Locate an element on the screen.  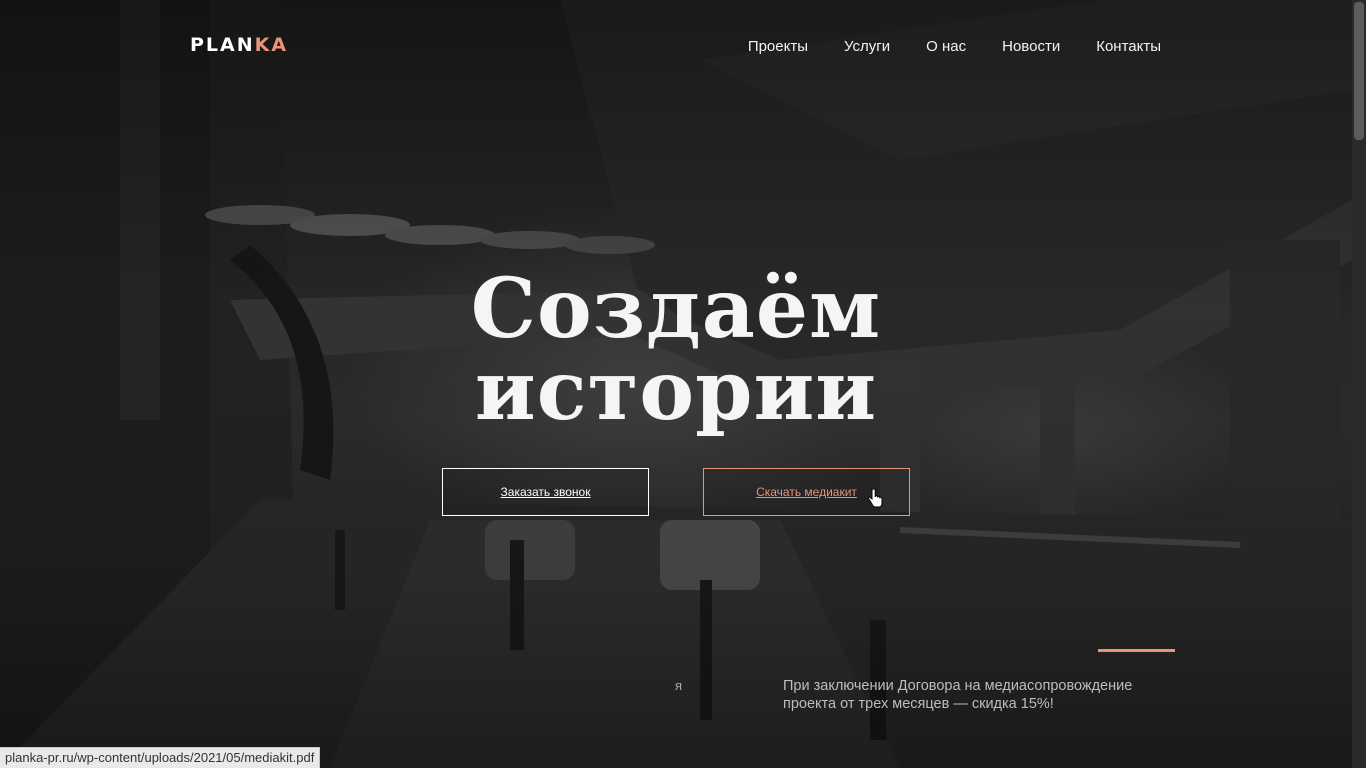
promo-text-line2: проекта от трех месяцев — скидка 15%! is located at coordinates (918, 704).